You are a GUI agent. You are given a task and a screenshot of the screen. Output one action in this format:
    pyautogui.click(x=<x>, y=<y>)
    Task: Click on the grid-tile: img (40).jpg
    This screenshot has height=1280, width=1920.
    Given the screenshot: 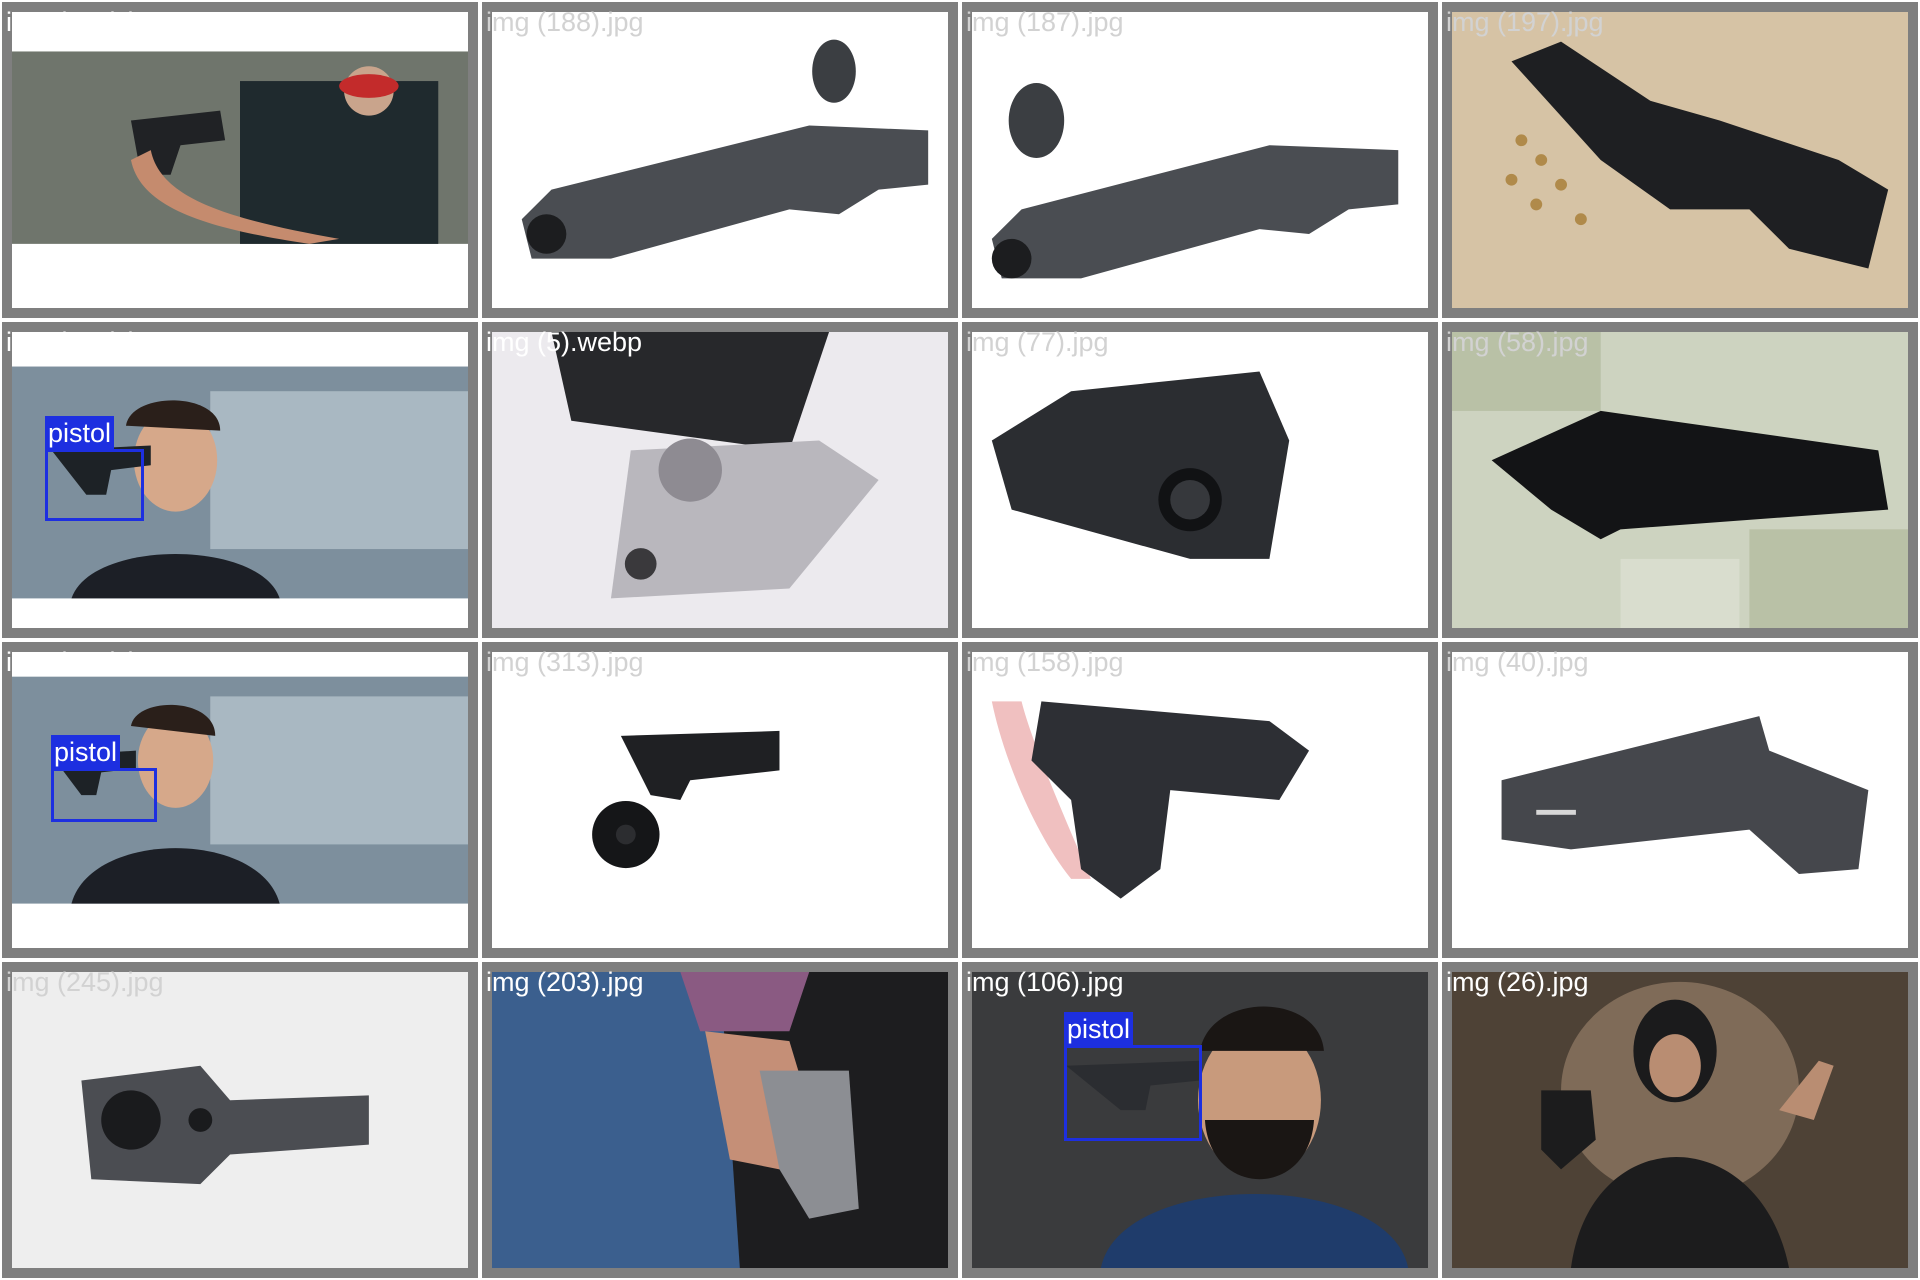 What is the action you would take?
    pyautogui.click(x=1680, y=800)
    